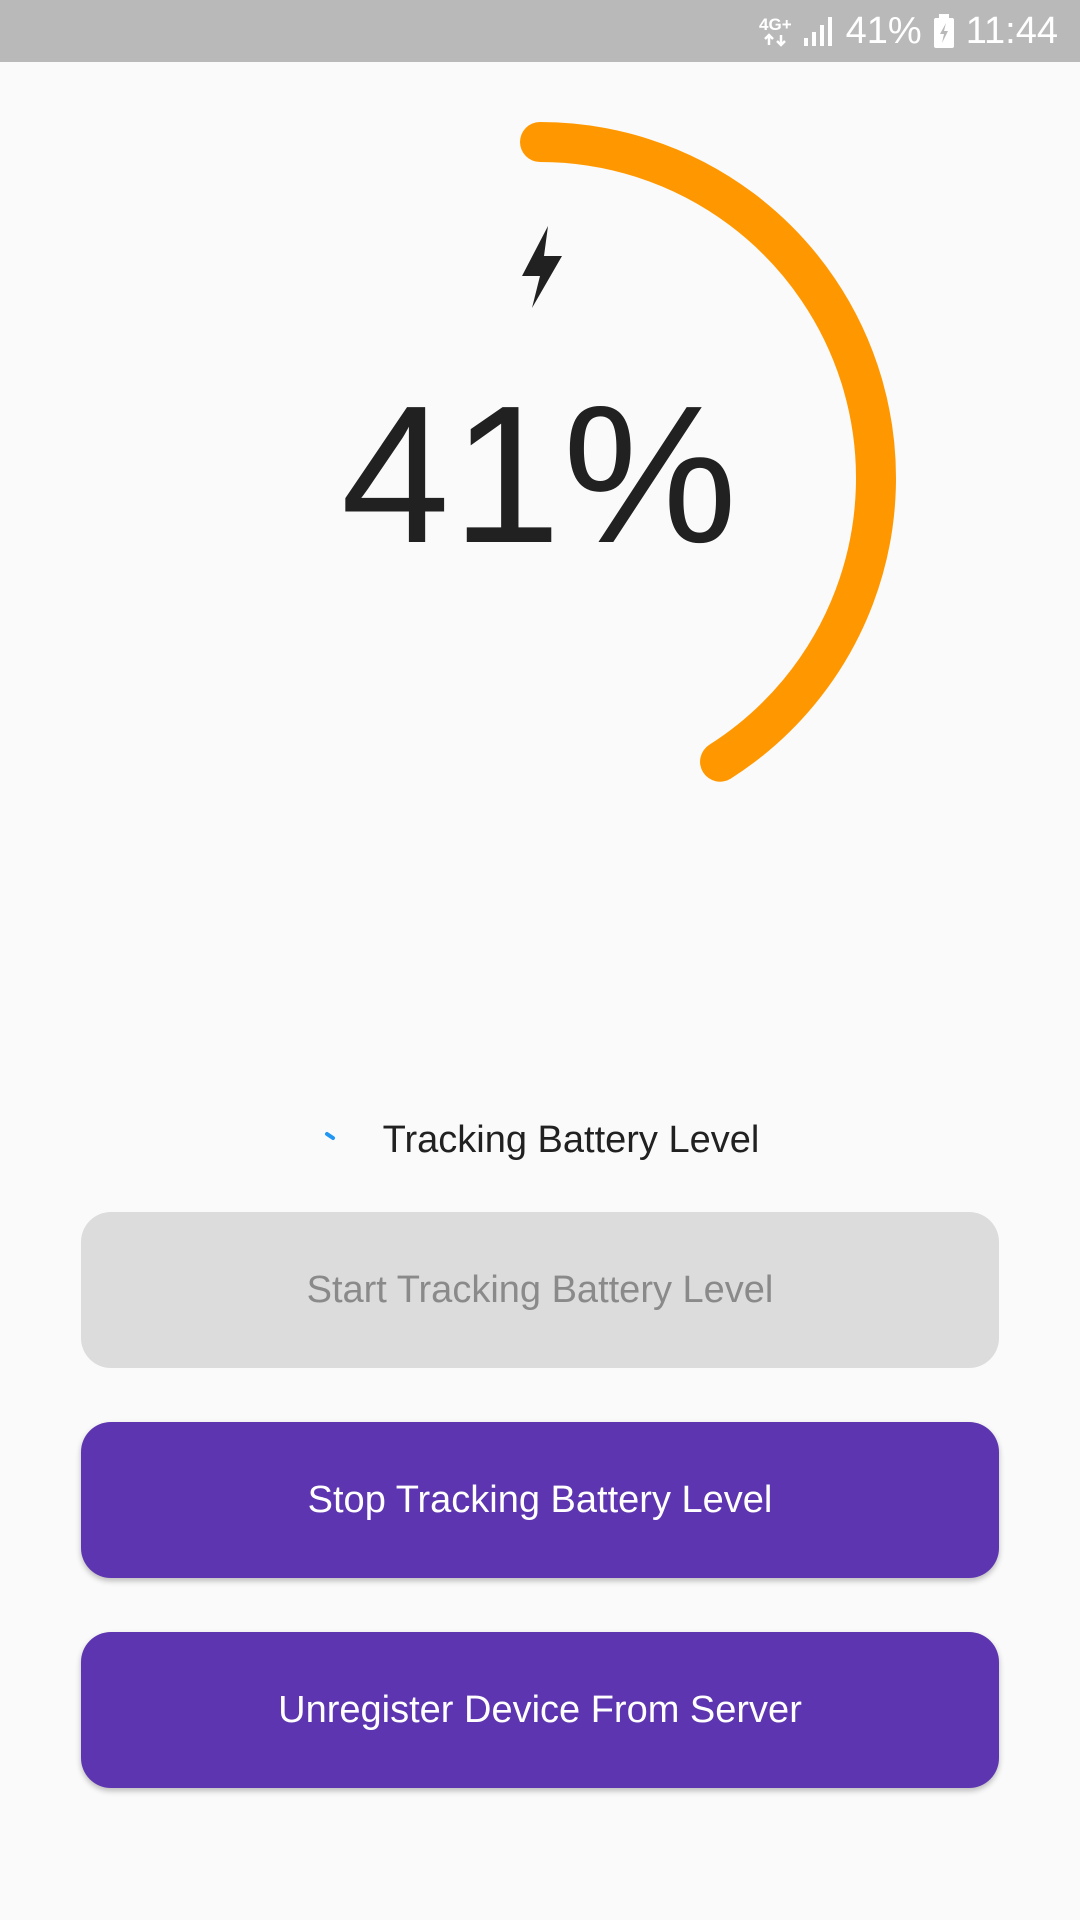 This screenshot has height=1920, width=1080. Describe the element at coordinates (542, 267) in the screenshot. I see `lightning-bolt-icon` at that location.